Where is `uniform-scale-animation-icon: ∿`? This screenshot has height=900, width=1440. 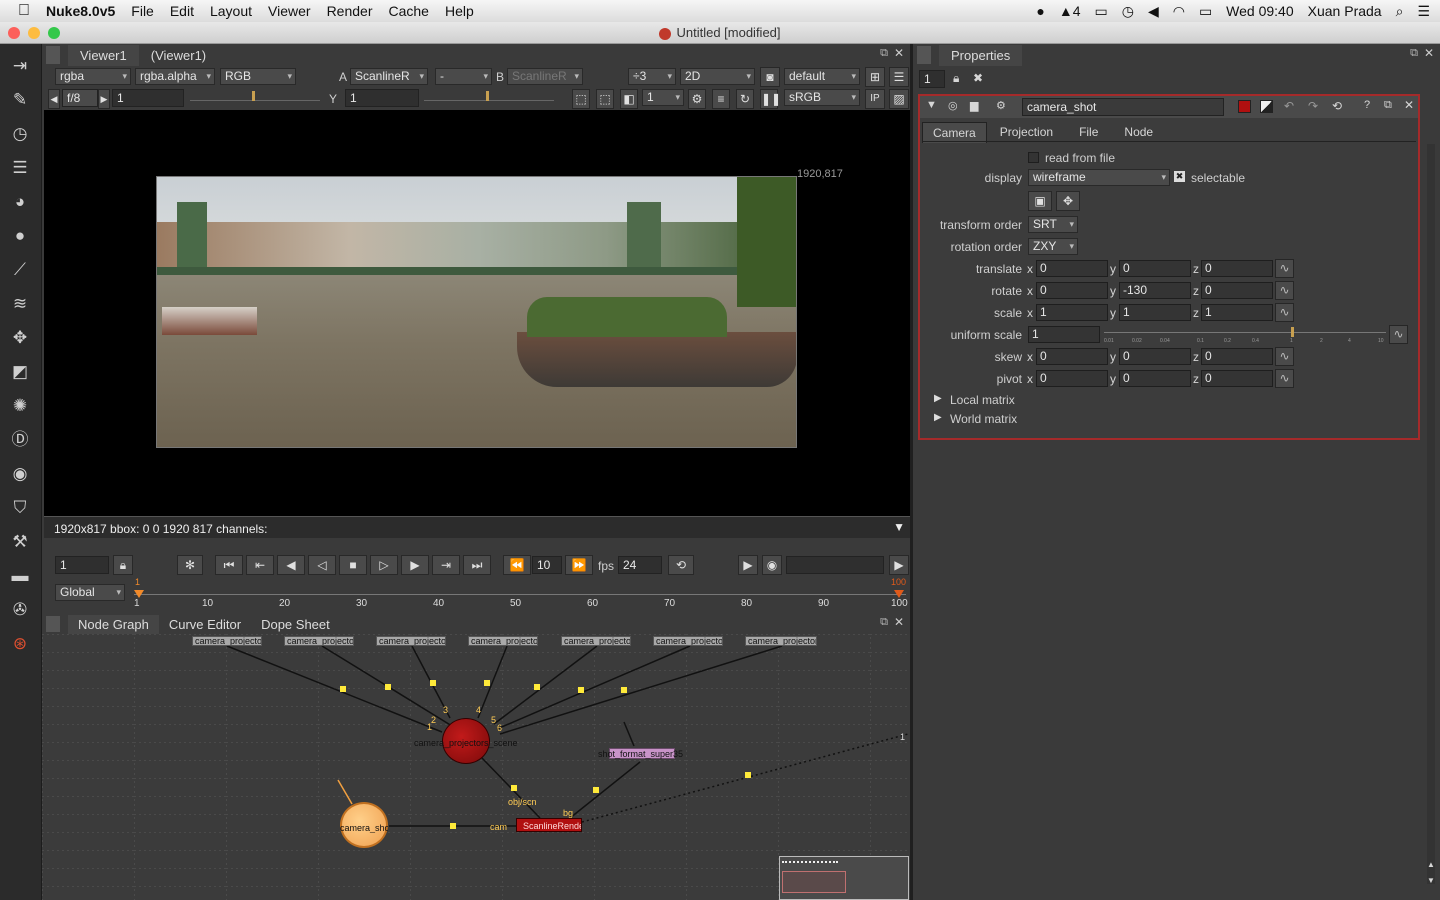 uniform-scale-animation-icon: ∿ is located at coordinates (1398, 334).